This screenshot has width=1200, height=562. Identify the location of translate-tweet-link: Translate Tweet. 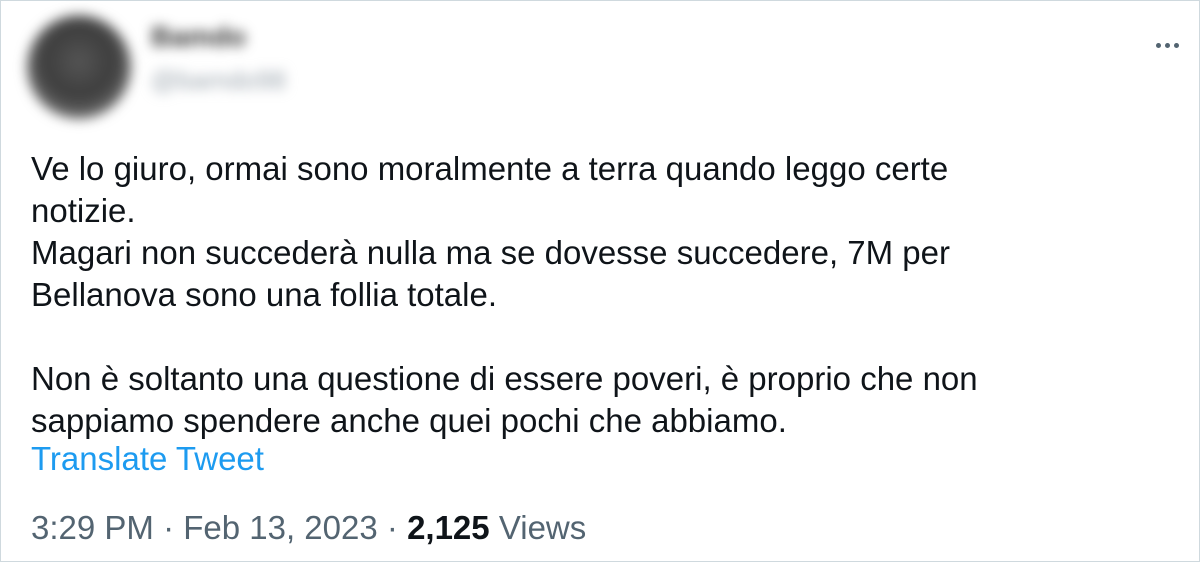
(147, 459).